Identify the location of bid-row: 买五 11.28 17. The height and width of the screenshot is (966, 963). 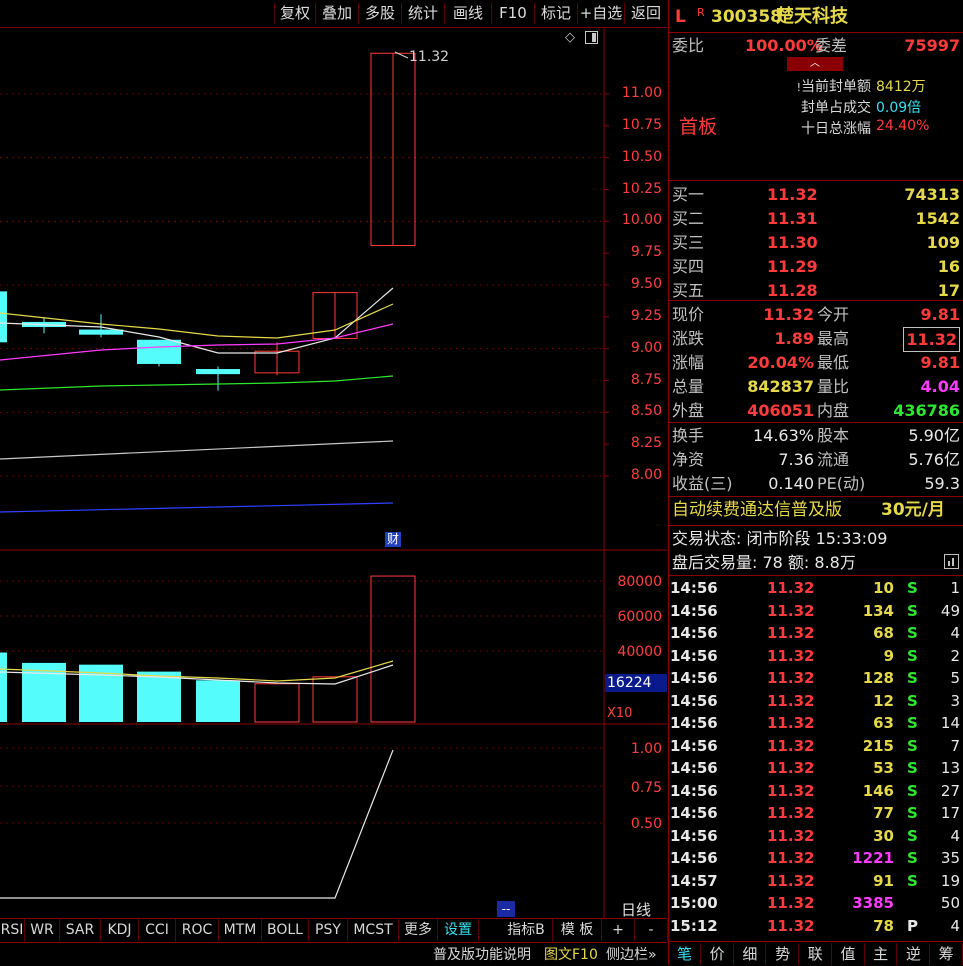
(816, 290).